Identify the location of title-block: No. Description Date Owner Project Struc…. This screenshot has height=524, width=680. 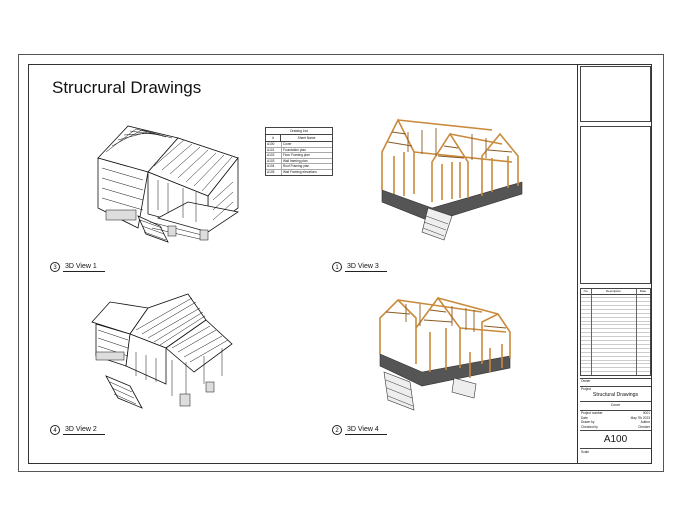
(614, 264).